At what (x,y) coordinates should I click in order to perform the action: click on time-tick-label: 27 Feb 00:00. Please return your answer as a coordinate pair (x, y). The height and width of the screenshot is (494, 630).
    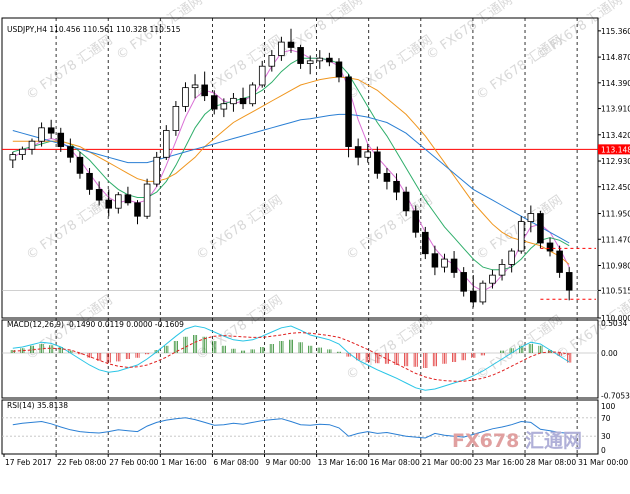
    Looking at the image, I should click on (133, 462).